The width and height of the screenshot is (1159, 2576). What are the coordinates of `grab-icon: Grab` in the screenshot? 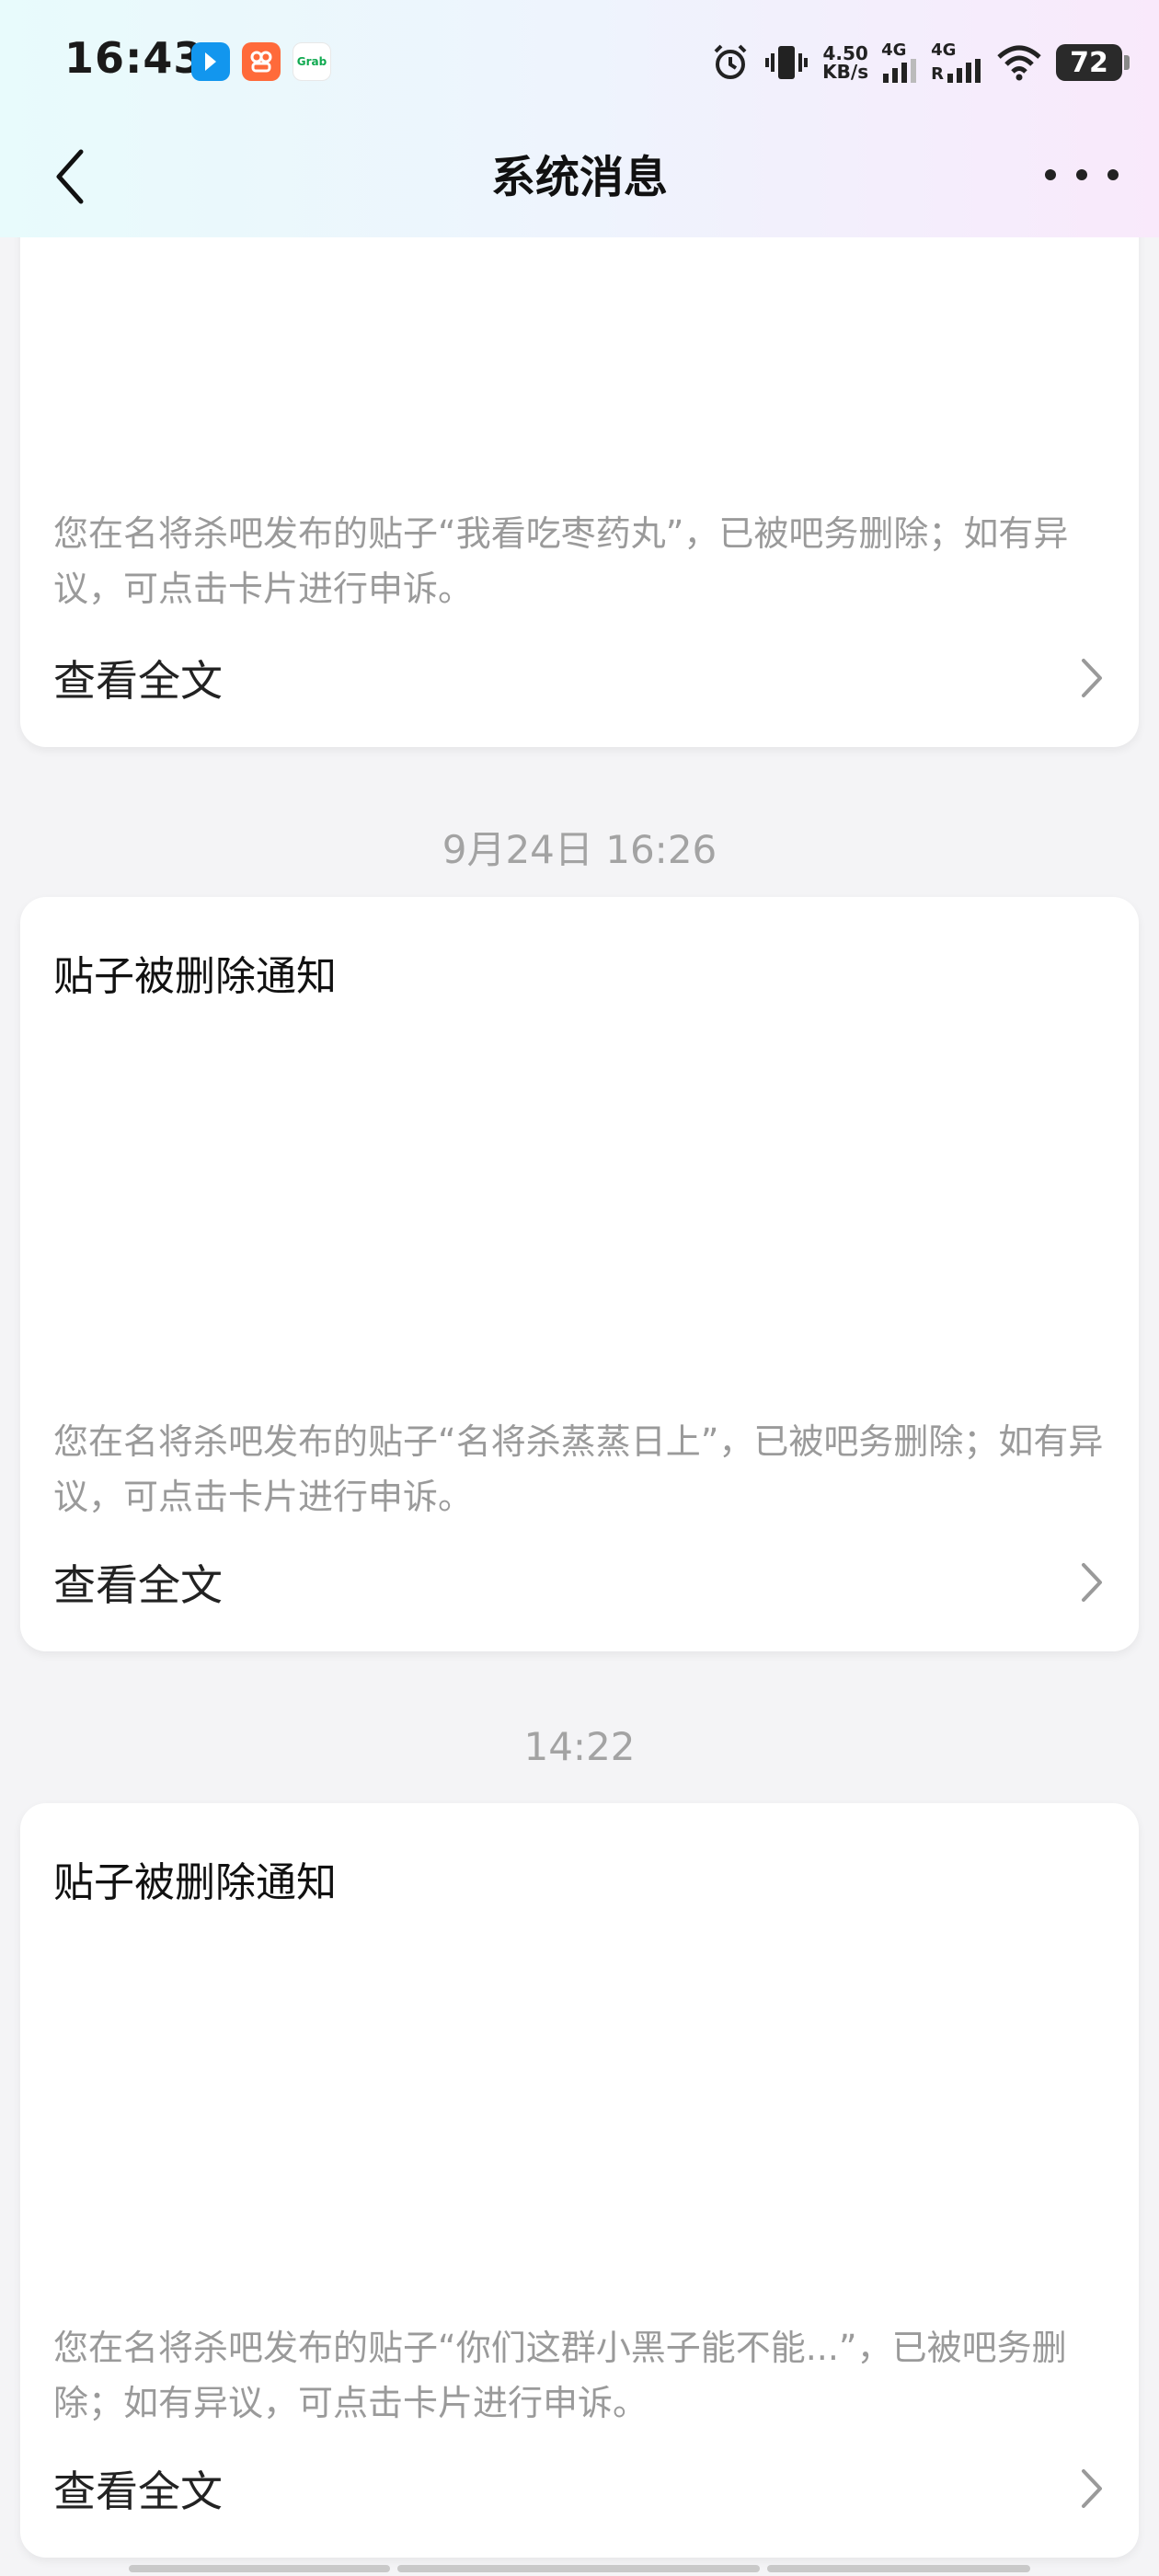 It's located at (312, 61).